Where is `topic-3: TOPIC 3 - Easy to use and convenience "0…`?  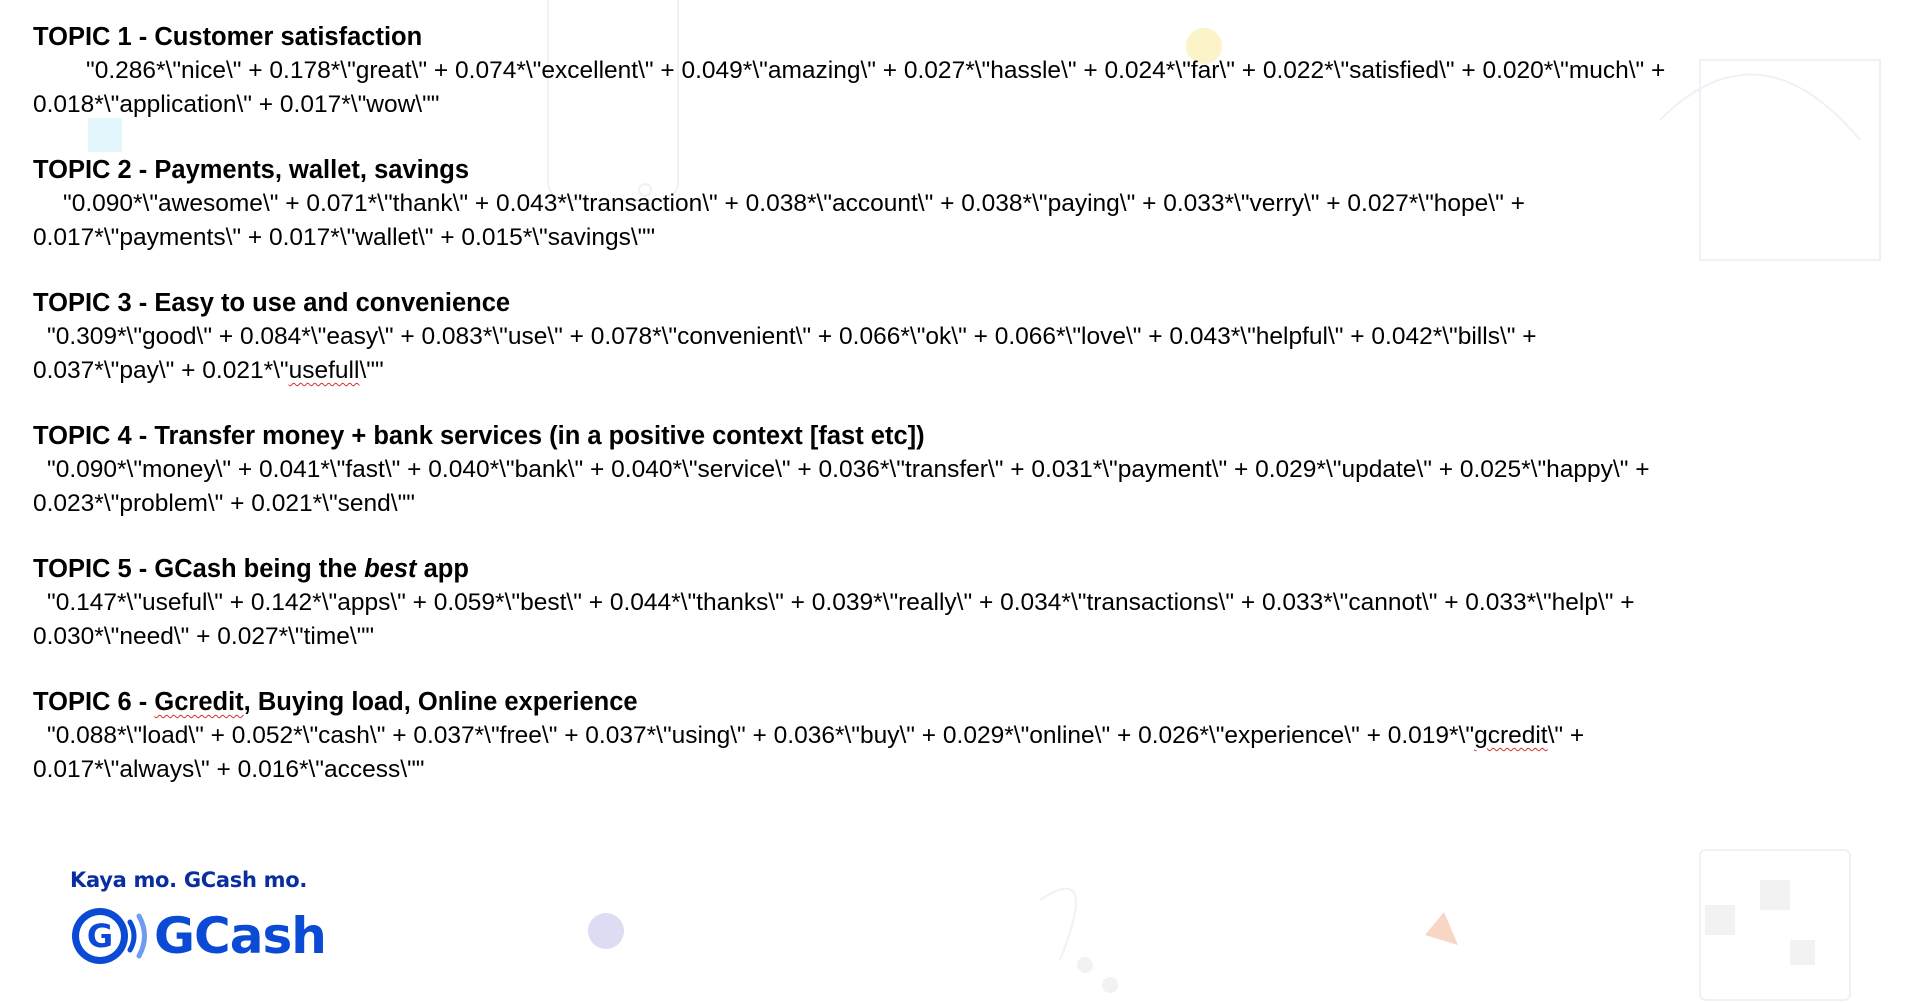
topic-3: TOPIC 3 - Easy to use and convenience "0… is located at coordinates (973, 337).